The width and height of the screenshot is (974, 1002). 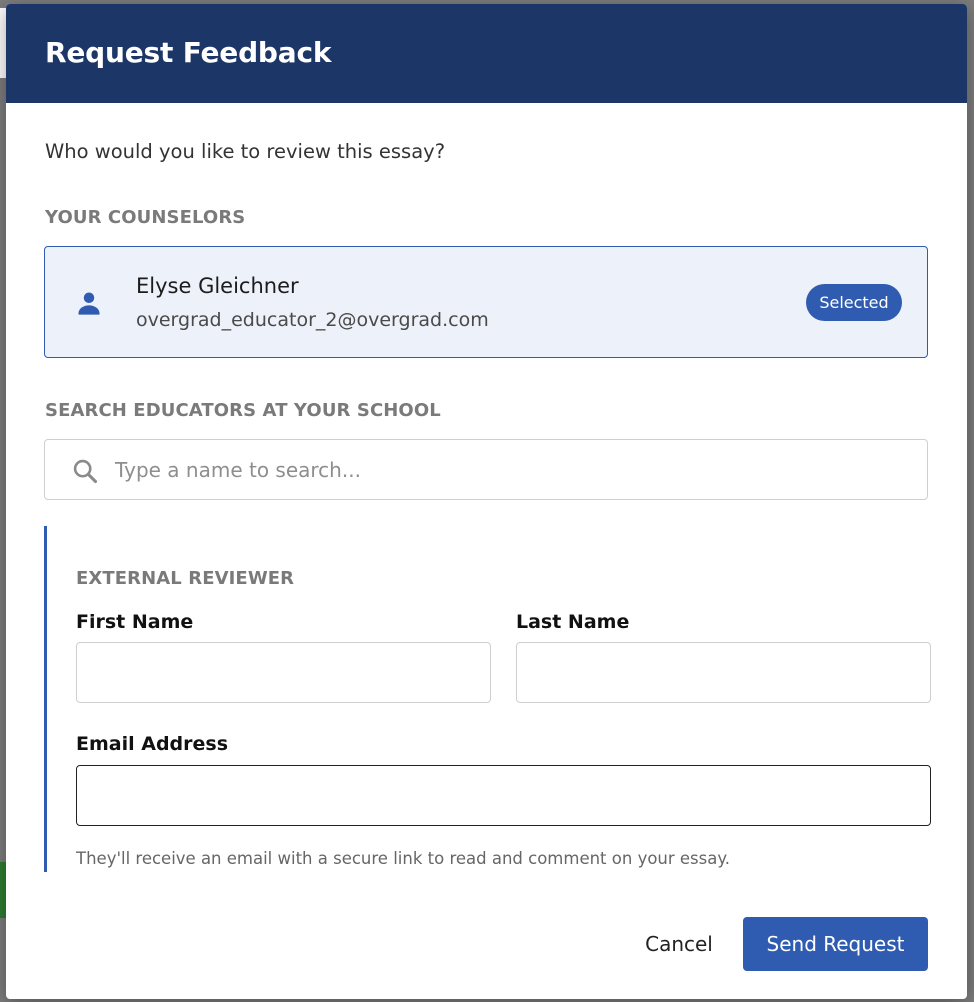 I want to click on email-address-field, so click(x=503, y=795).